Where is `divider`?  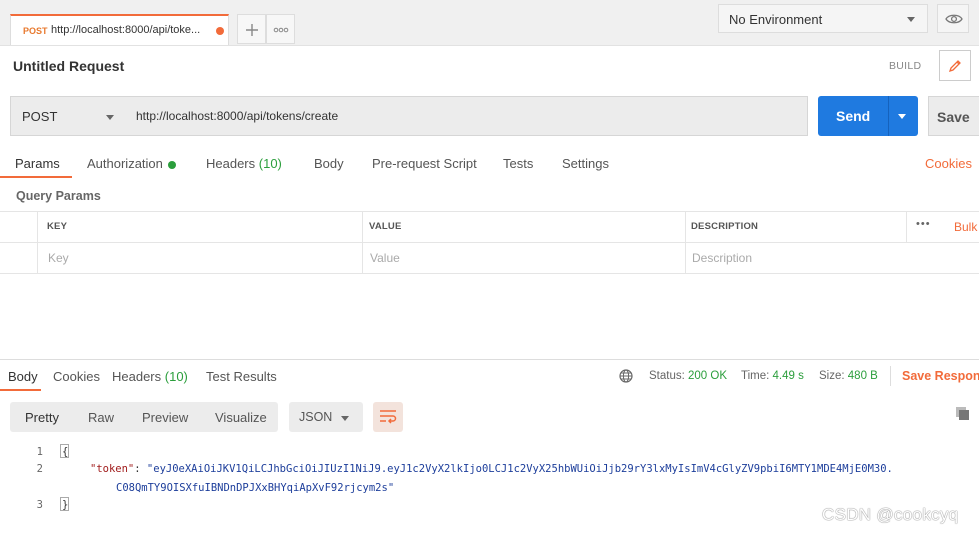 divider is located at coordinates (890, 376).